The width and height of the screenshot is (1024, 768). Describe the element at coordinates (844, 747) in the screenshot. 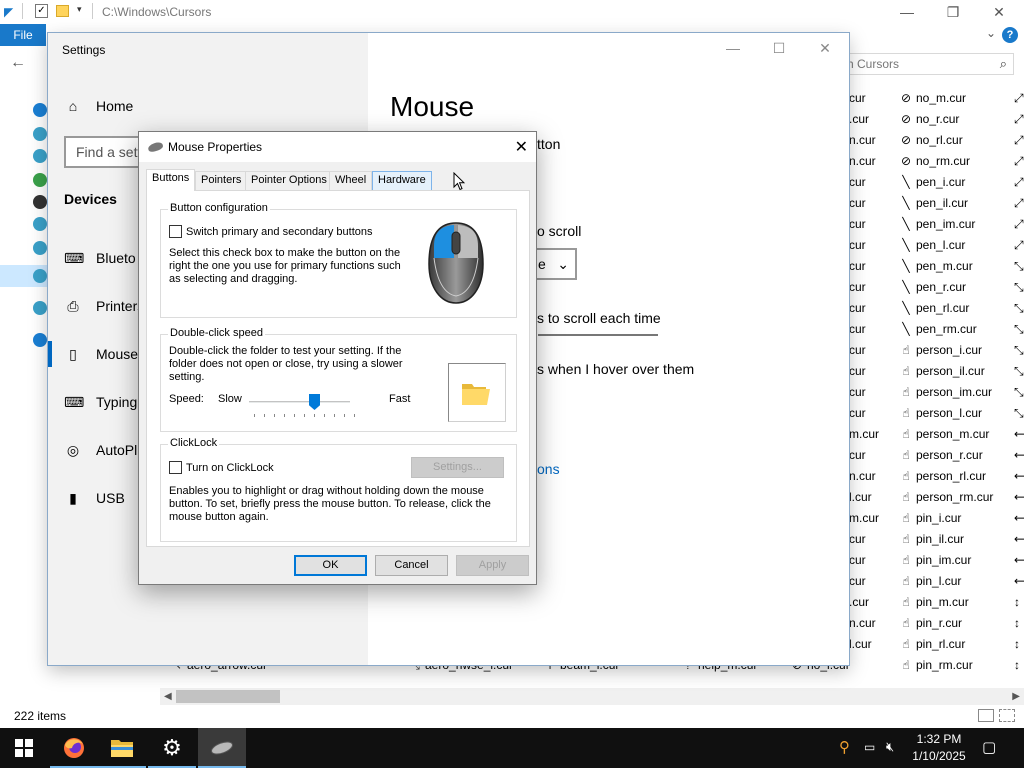

I see `search-icon: ⚲` at that location.